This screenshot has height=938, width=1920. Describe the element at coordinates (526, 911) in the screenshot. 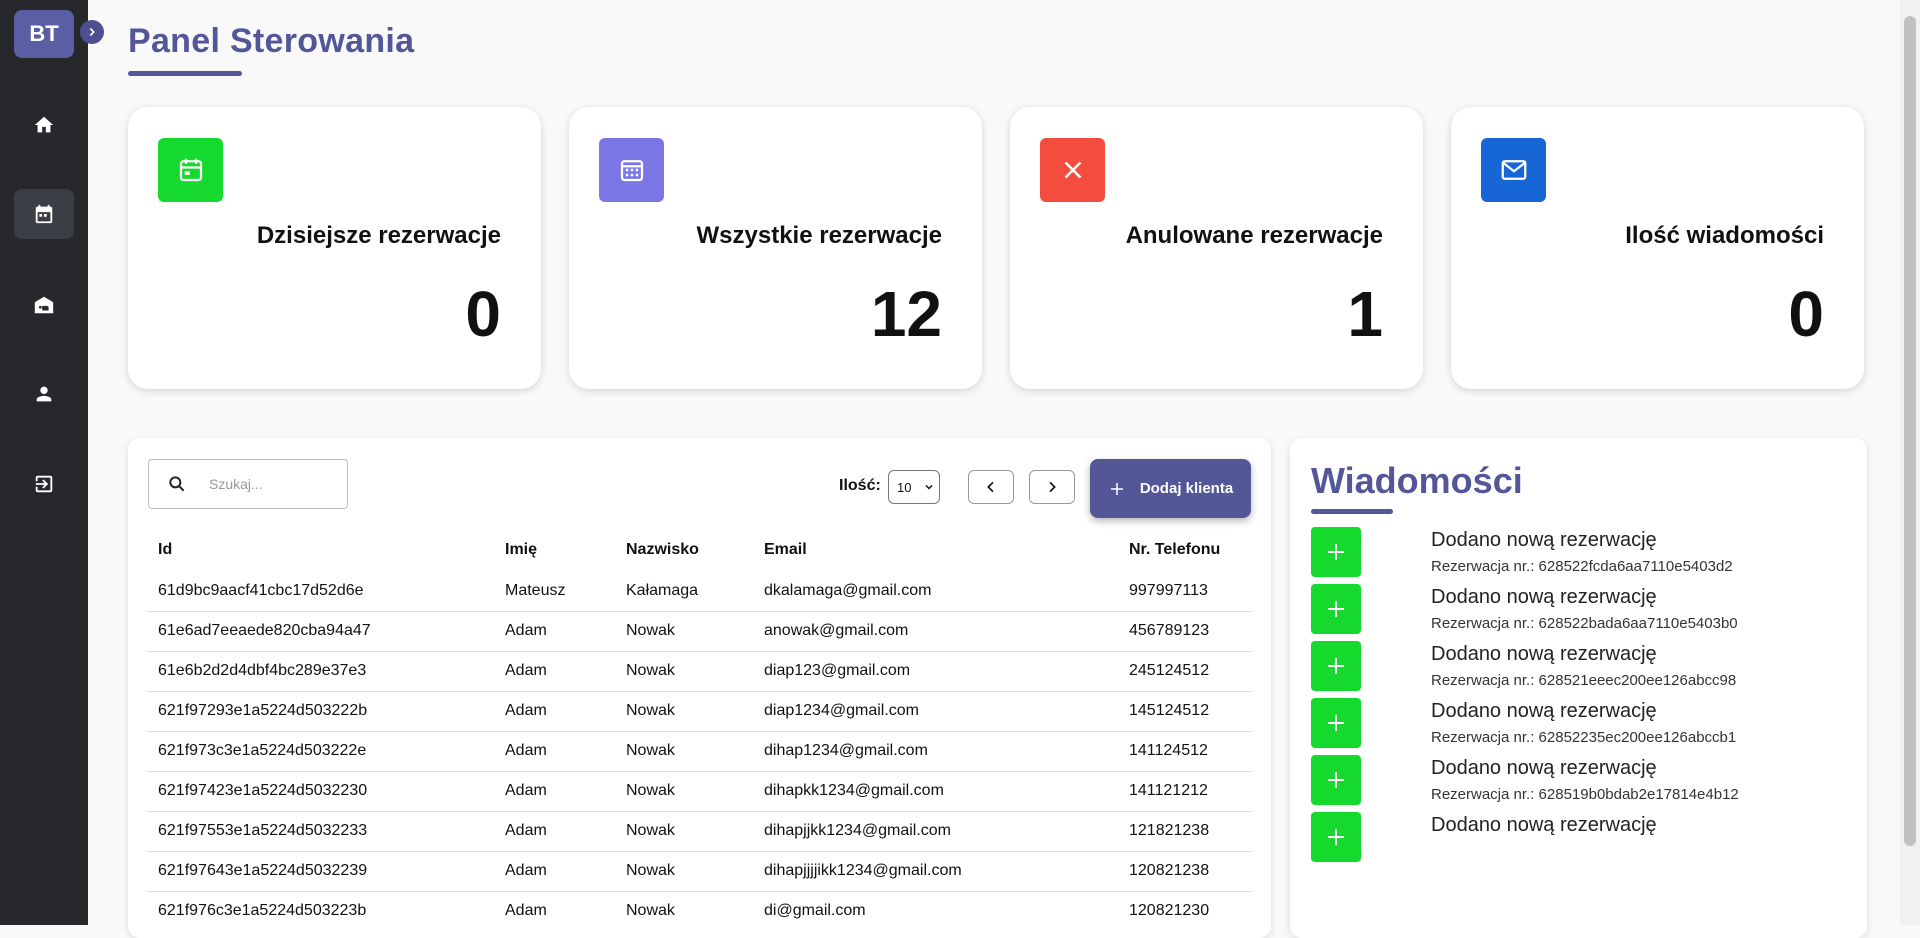

I see `cell-first-name: Adam` at that location.